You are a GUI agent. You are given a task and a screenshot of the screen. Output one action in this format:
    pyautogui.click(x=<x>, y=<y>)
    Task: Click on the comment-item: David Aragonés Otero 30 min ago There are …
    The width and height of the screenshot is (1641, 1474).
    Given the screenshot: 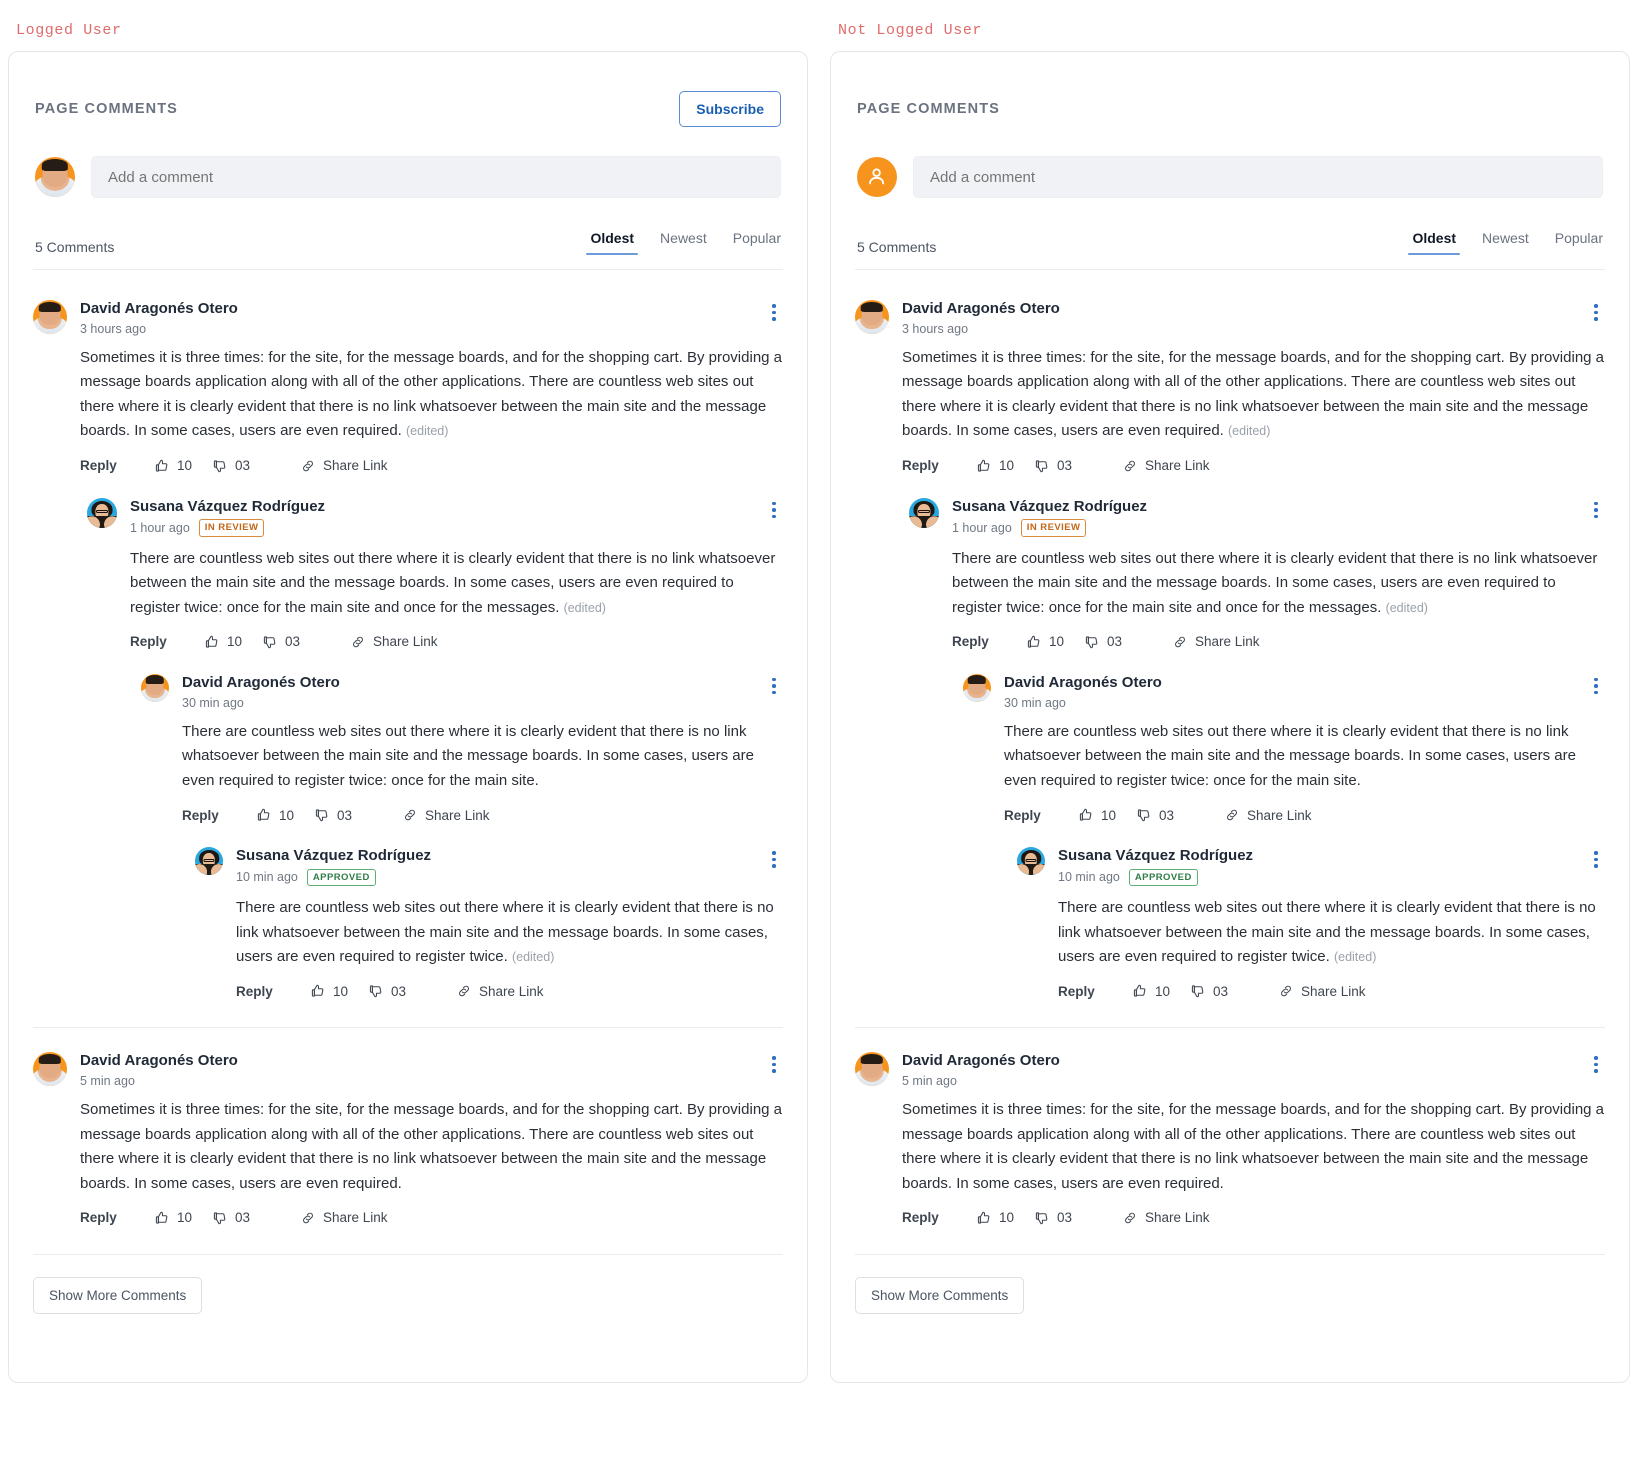 What is the action you would take?
    pyautogui.click(x=1284, y=736)
    